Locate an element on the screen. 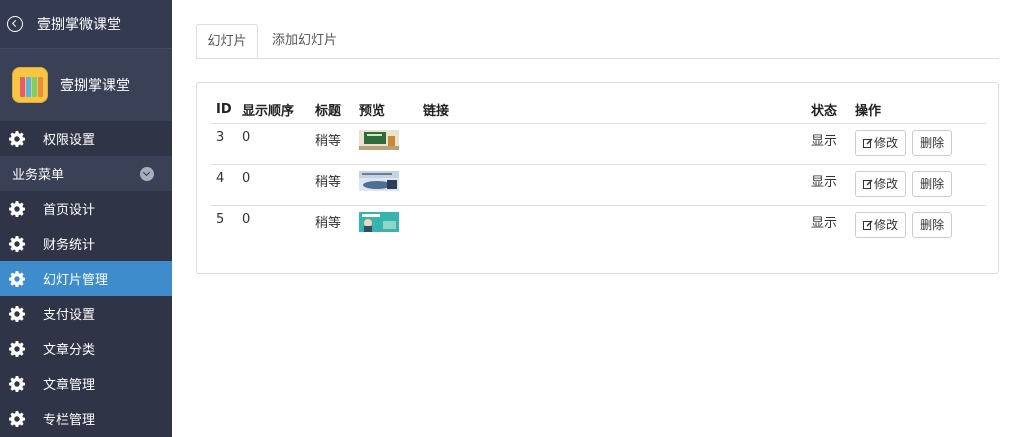 The width and height of the screenshot is (1020, 437). sidebar-item-home-design: 首页设计 is located at coordinates (86, 208).